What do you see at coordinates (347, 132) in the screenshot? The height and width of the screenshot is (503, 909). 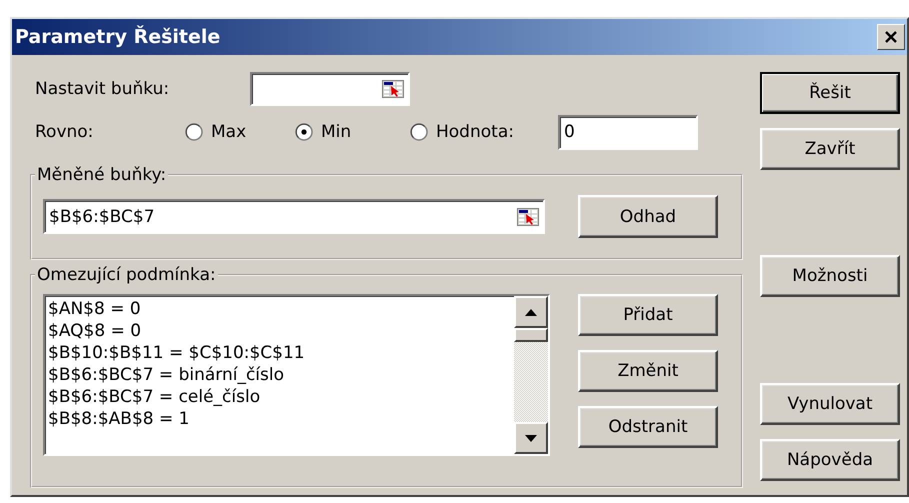 I see `radio-option: Min` at bounding box center [347, 132].